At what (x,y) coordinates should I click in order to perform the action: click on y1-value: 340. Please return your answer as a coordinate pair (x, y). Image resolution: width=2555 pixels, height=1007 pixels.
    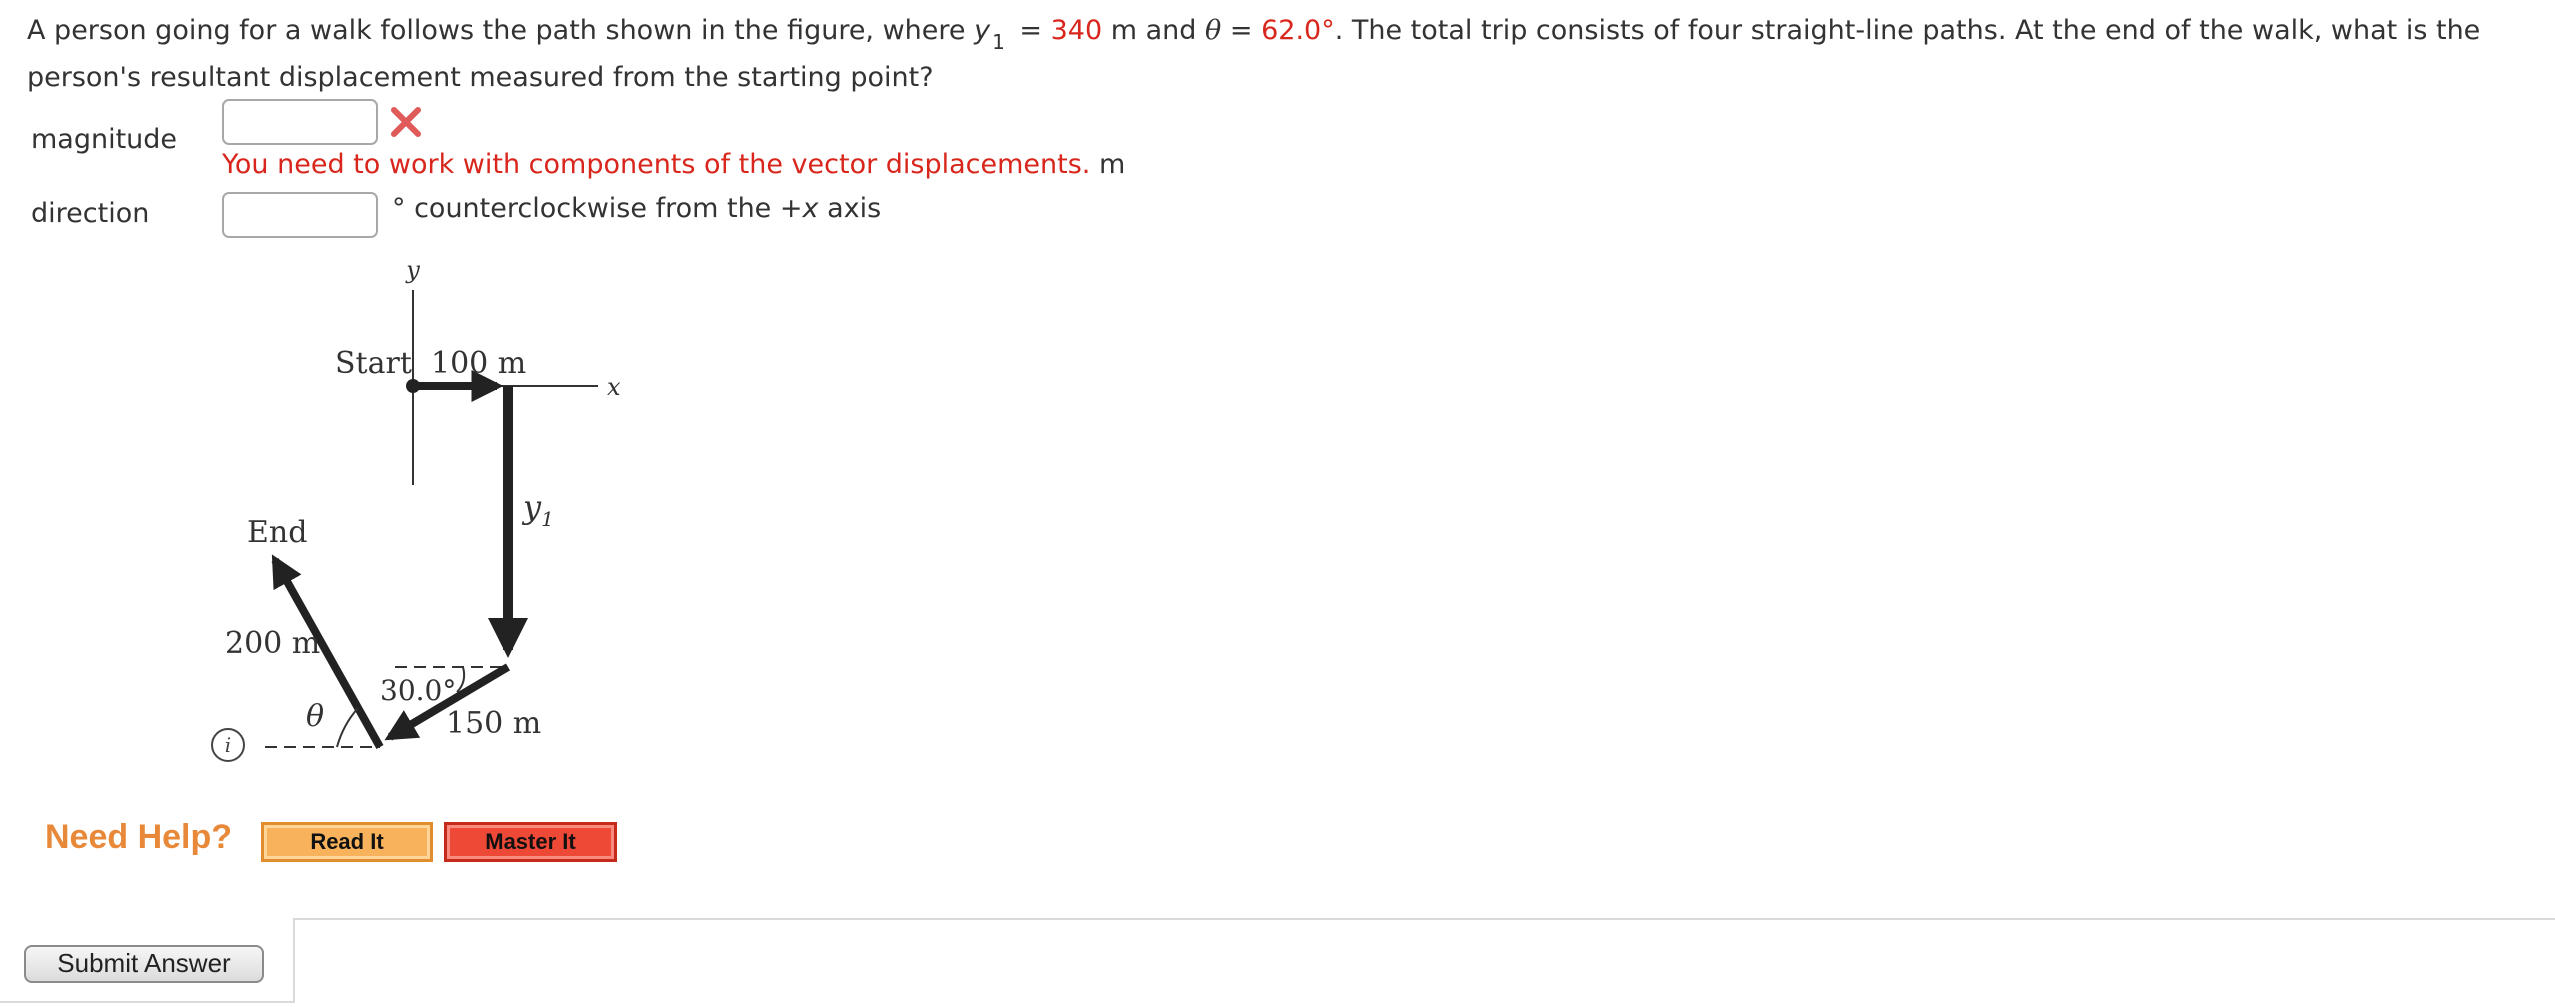
    Looking at the image, I should click on (1076, 30).